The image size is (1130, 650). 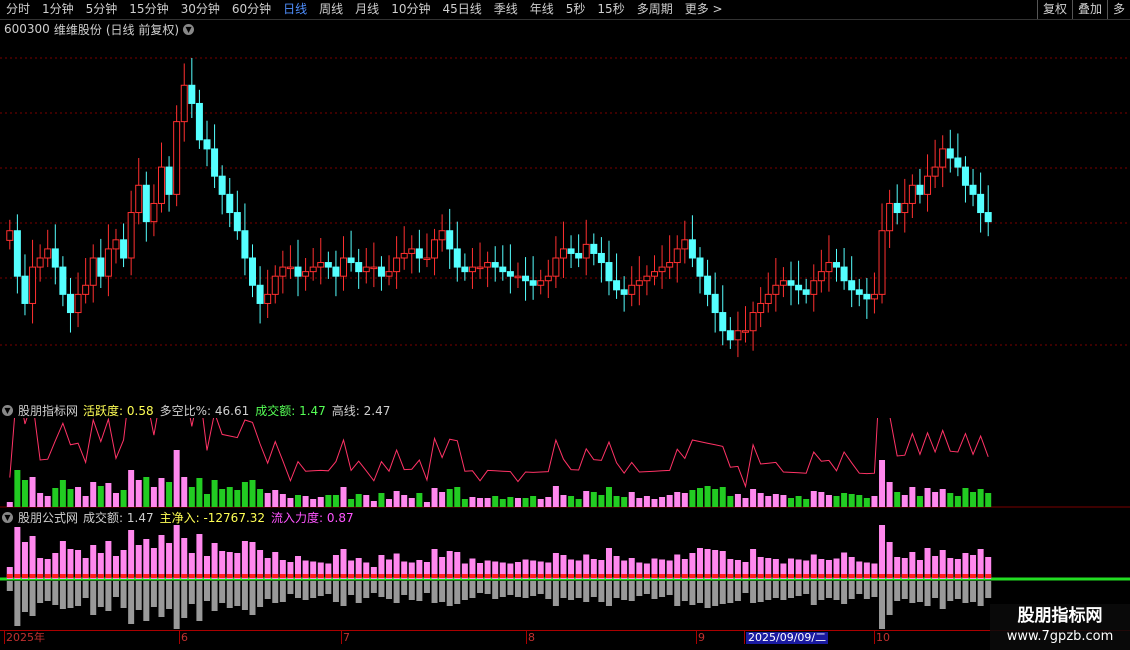 I want to click on right-button-2: 多, so click(x=1118, y=9).